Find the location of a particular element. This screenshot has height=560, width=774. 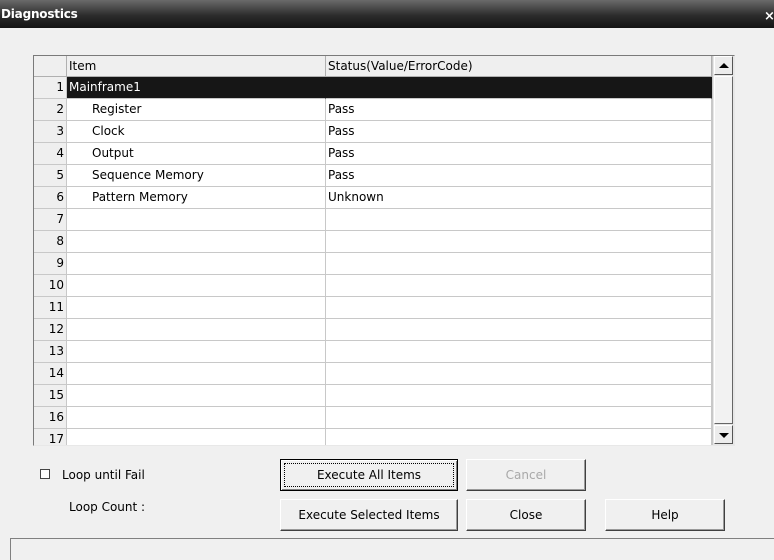

help-label: Help is located at coordinates (665, 515).